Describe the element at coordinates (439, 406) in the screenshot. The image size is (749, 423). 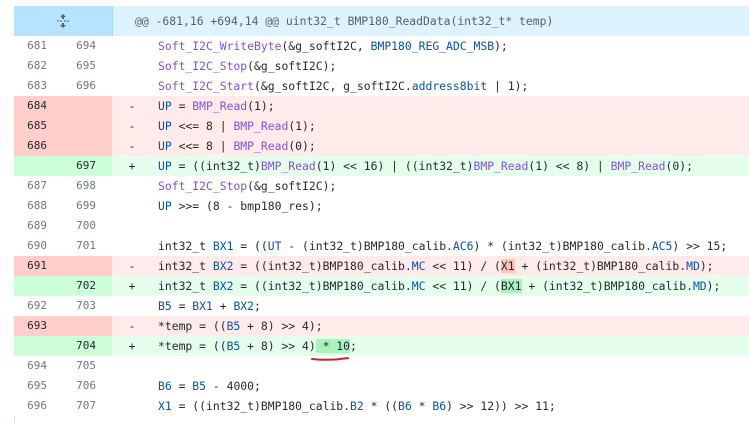
I see `identifier-token: B6` at that location.